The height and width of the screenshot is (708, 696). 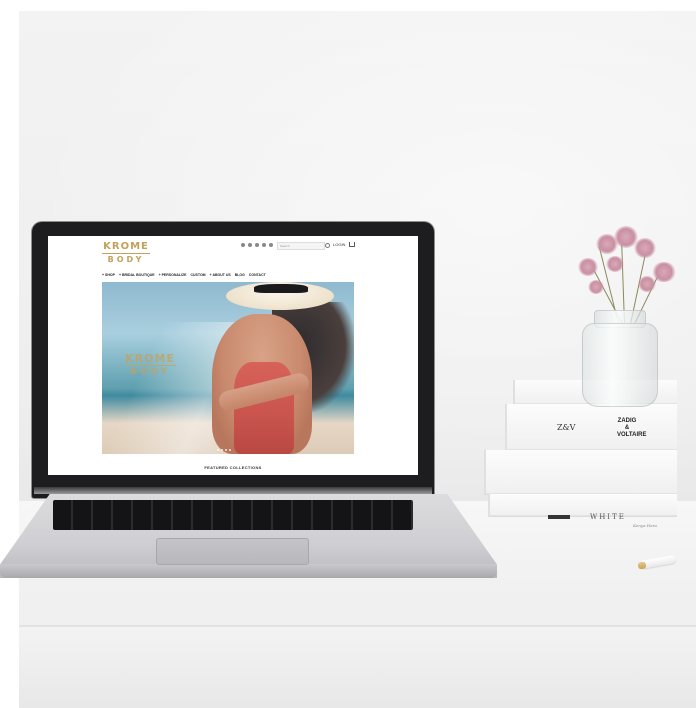 I want to click on book-white-title: WHITE, so click(x=608, y=517).